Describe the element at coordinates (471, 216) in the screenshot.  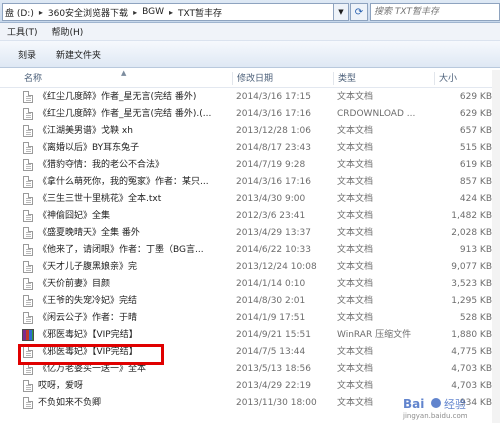
I see `file-size: 1,482 KB` at that location.